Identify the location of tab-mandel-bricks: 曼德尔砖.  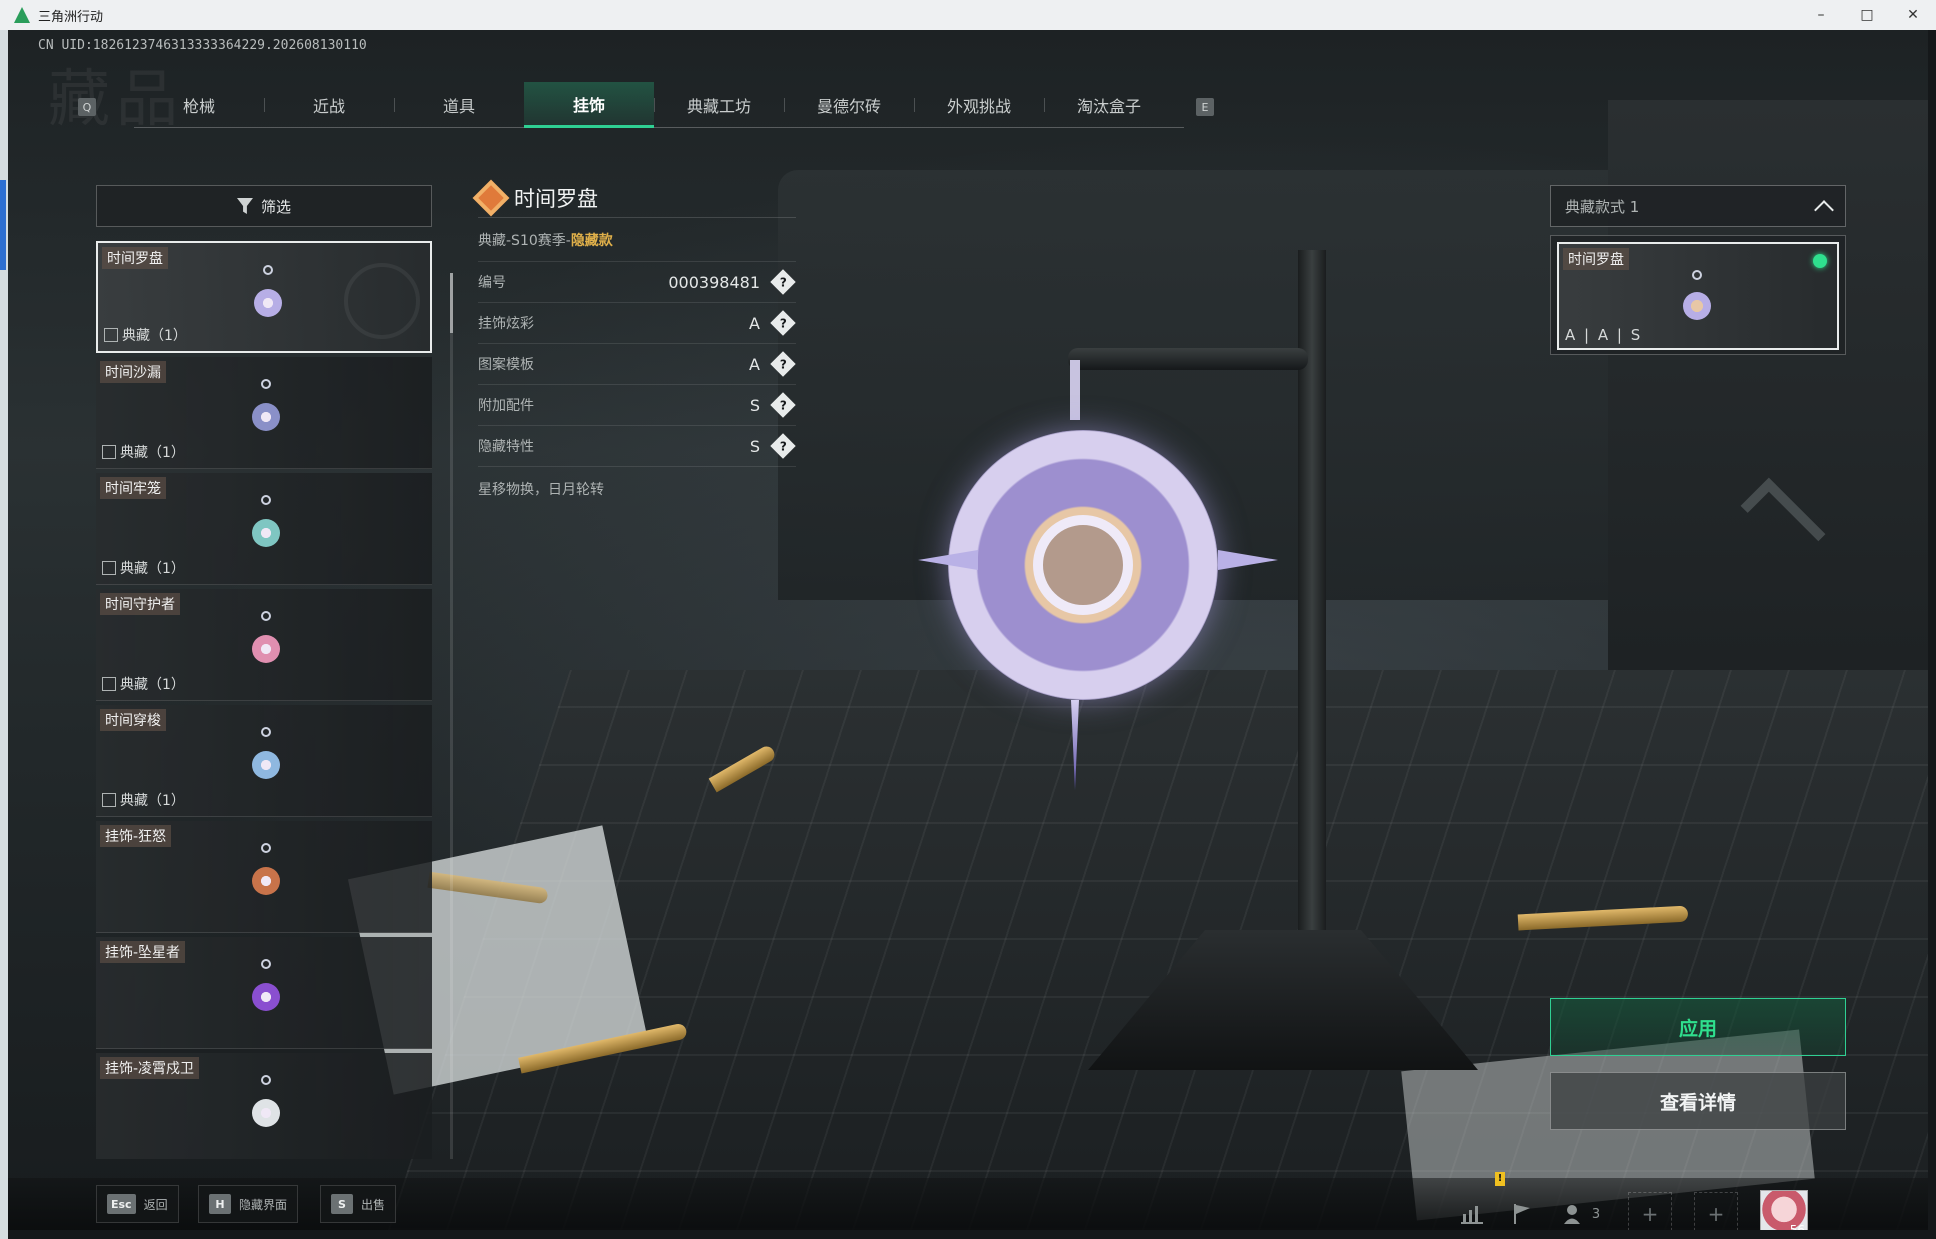
(849, 105).